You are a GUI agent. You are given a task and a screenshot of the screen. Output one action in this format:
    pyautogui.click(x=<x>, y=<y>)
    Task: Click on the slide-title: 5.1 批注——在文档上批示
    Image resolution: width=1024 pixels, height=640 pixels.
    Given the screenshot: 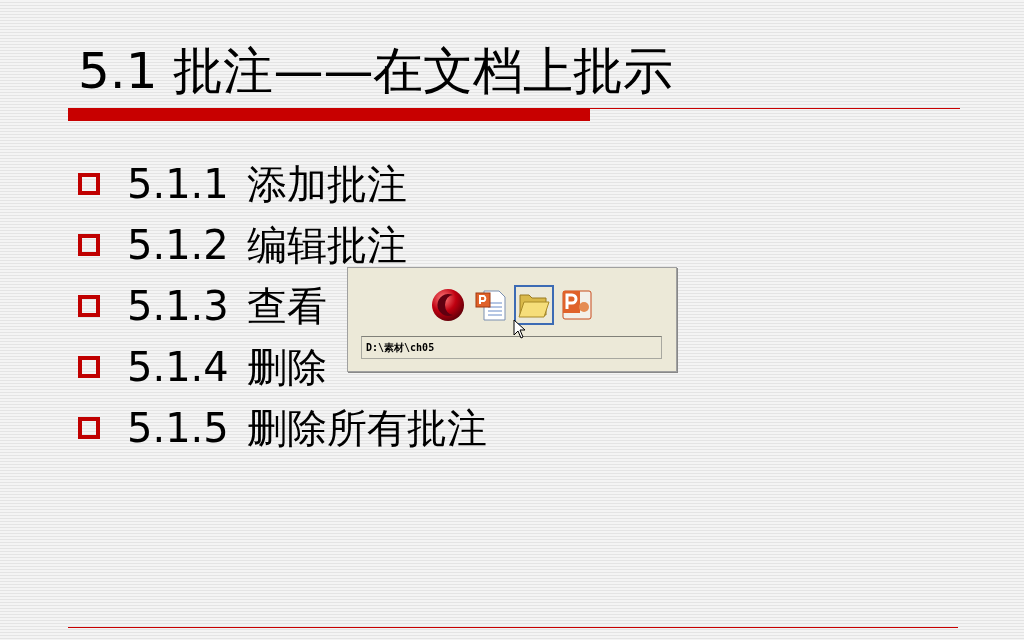 What is the action you would take?
    pyautogui.click(x=376, y=71)
    